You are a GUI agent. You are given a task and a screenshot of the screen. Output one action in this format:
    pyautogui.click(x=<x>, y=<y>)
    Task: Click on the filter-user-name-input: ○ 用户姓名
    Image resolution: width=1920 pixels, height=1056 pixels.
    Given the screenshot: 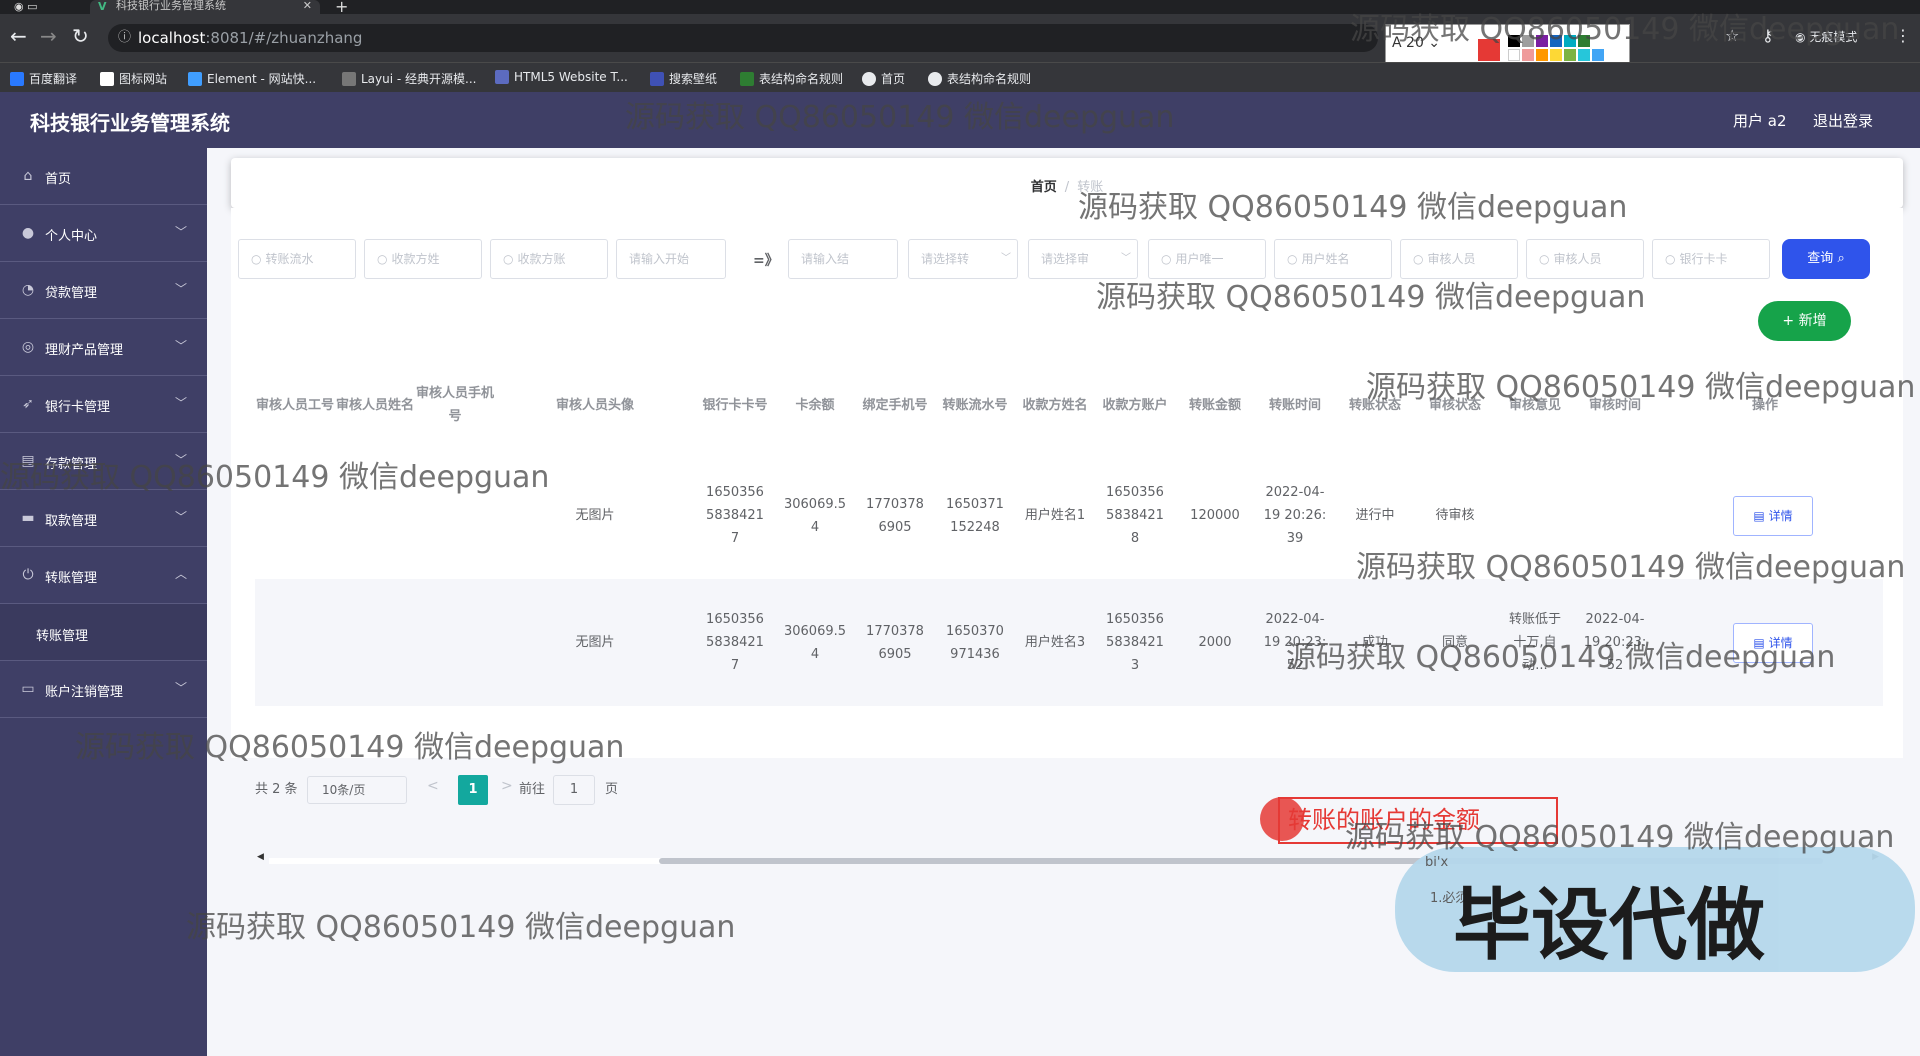 What is the action you would take?
    pyautogui.click(x=1333, y=259)
    